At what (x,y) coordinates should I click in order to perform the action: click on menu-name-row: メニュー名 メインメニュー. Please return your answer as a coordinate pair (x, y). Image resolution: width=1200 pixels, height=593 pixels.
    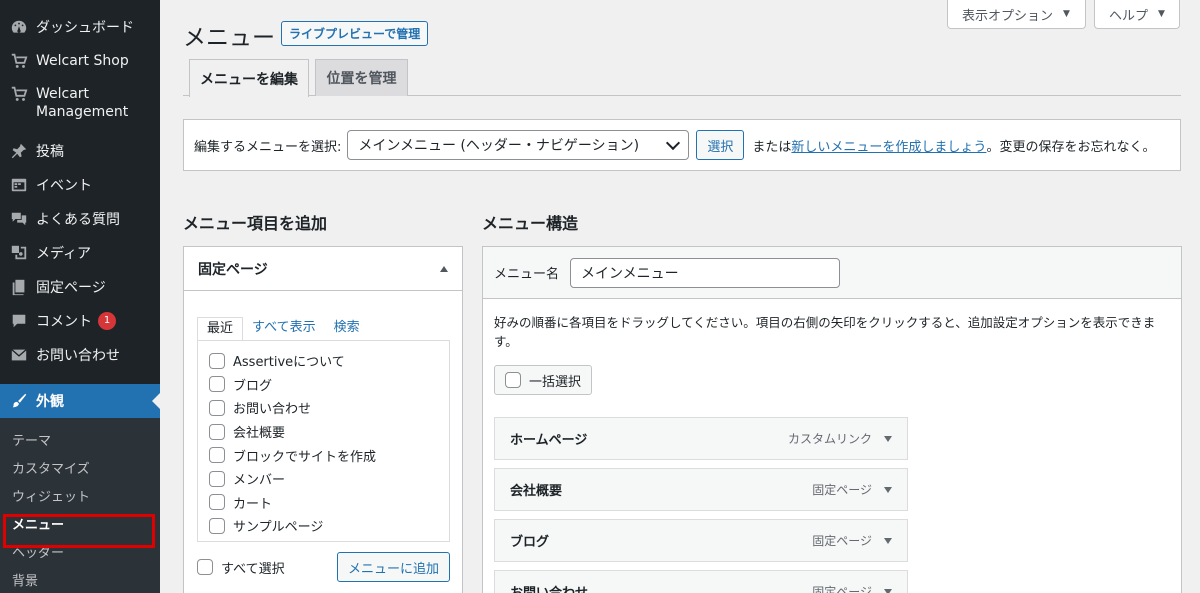
    Looking at the image, I should click on (832, 273).